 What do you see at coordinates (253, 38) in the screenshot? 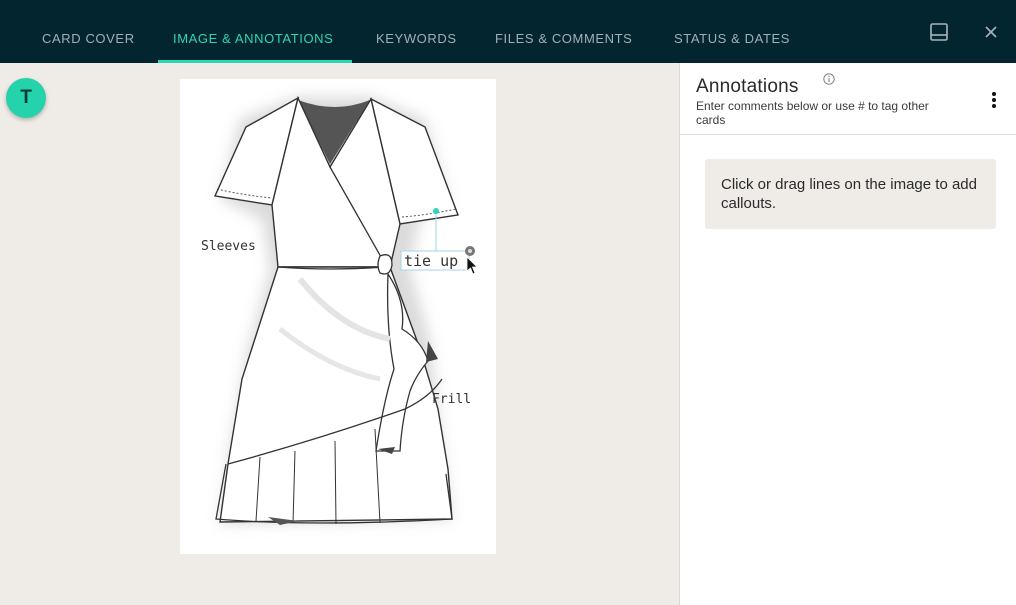
I see `tab-image-annotations: IMAGE & ANNOTATIONS` at bounding box center [253, 38].